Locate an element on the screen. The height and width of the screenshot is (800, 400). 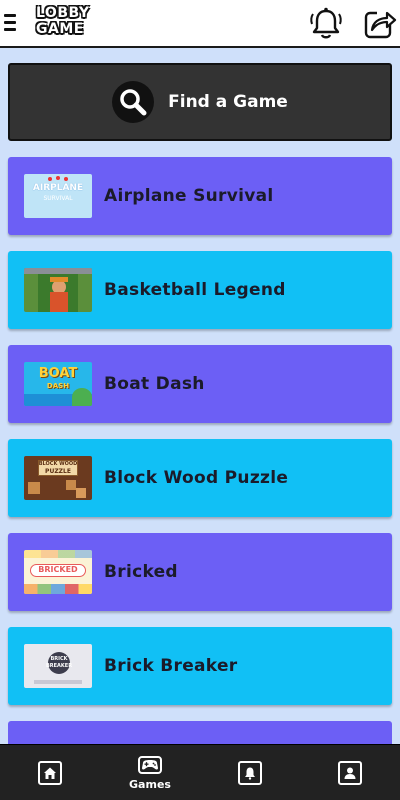
game-title: Bricked is located at coordinates (141, 572).